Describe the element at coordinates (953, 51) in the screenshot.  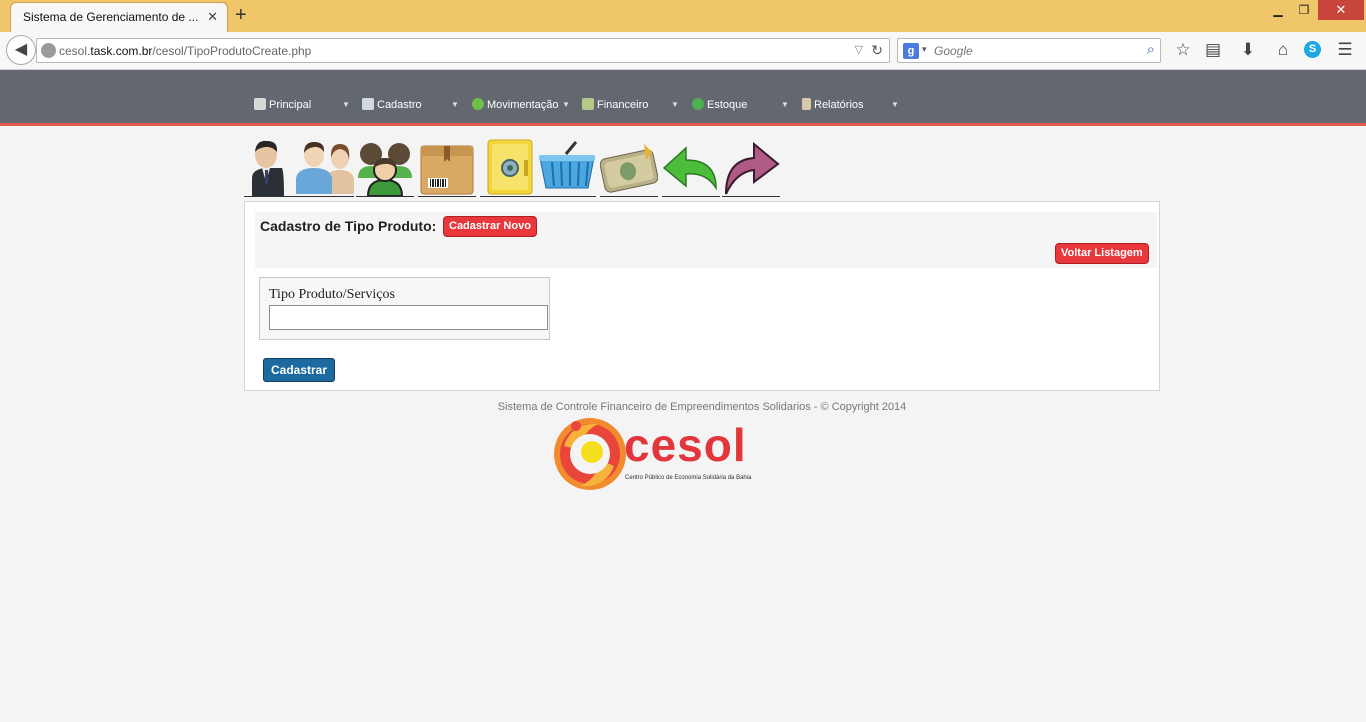
I see `search-placeholder: Google` at that location.